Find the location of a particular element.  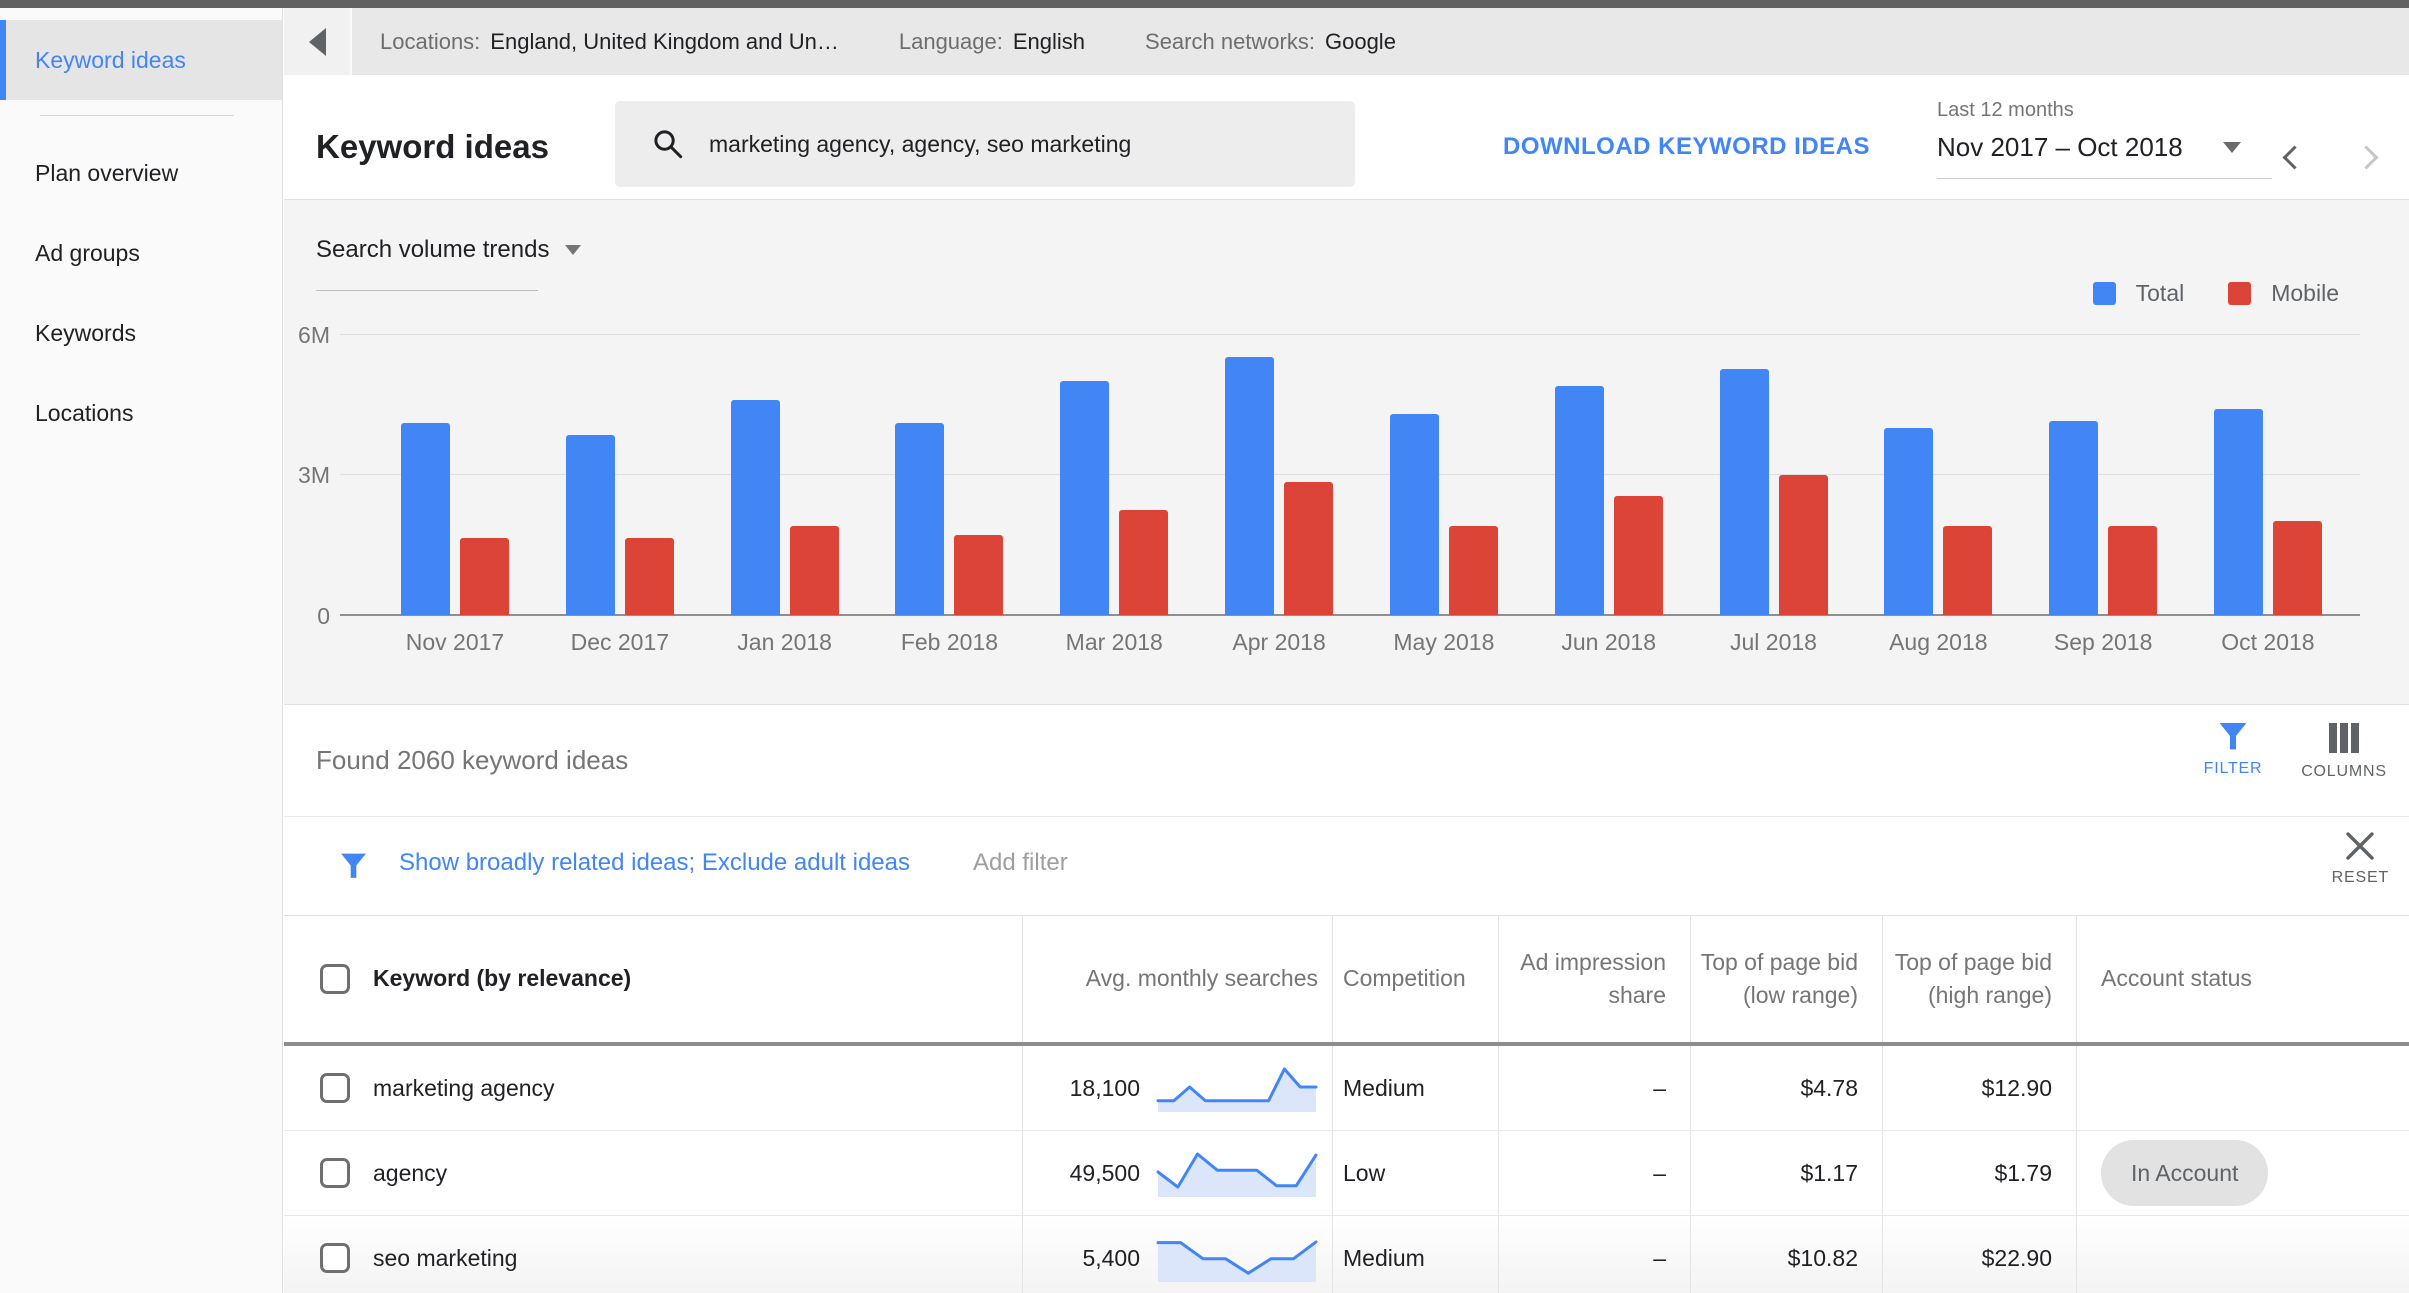

legend-item-total: Total is located at coordinates (2138, 293).